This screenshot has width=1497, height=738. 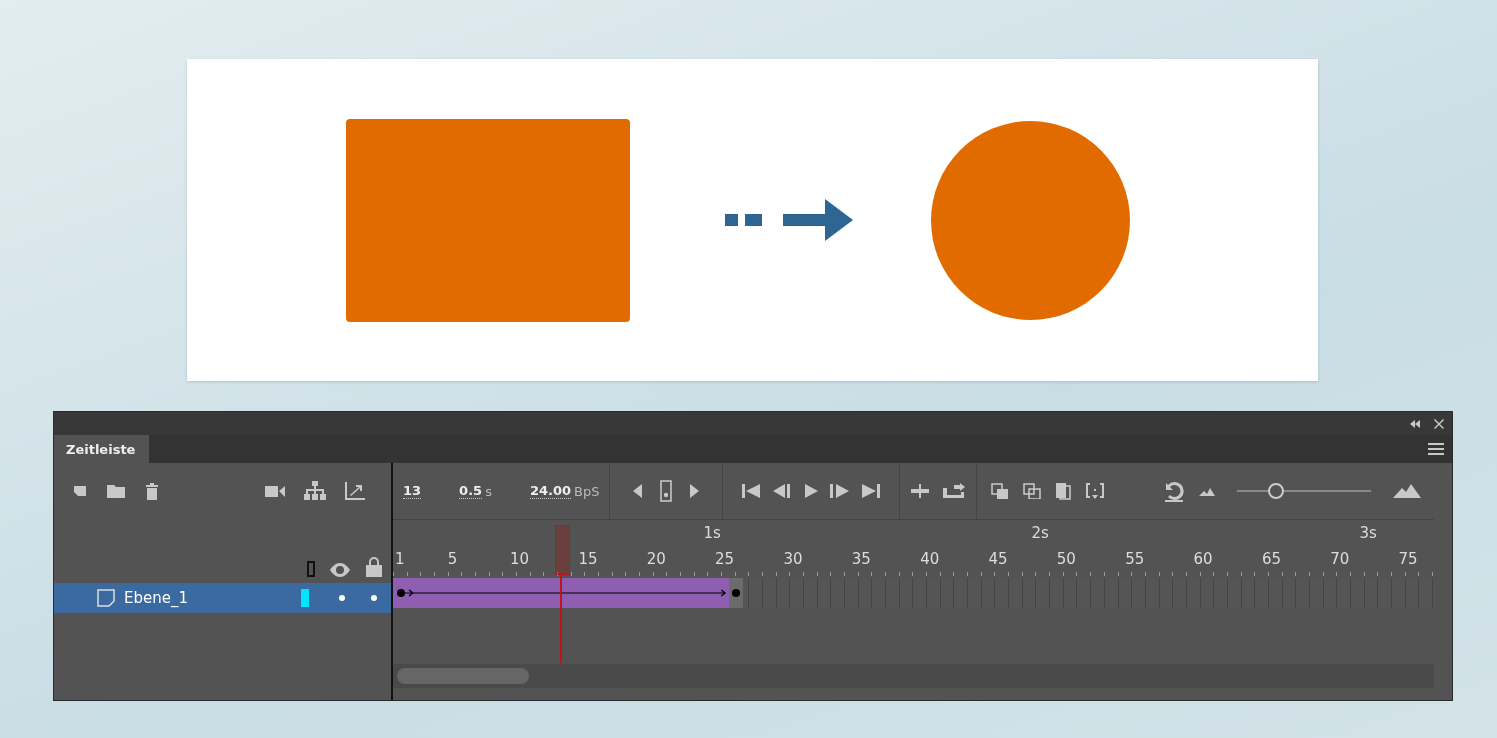 What do you see at coordinates (588, 559) in the screenshot?
I see `frame-number: 15` at bounding box center [588, 559].